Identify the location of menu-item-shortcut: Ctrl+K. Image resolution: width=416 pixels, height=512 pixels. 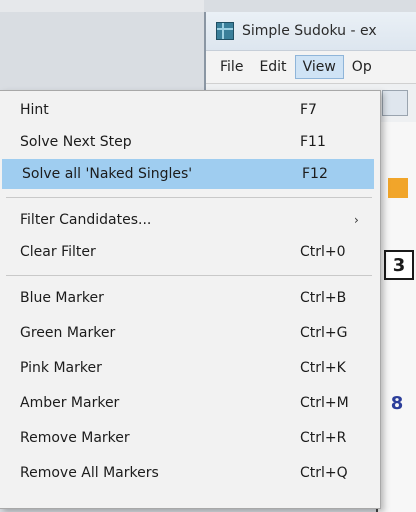
(323, 368).